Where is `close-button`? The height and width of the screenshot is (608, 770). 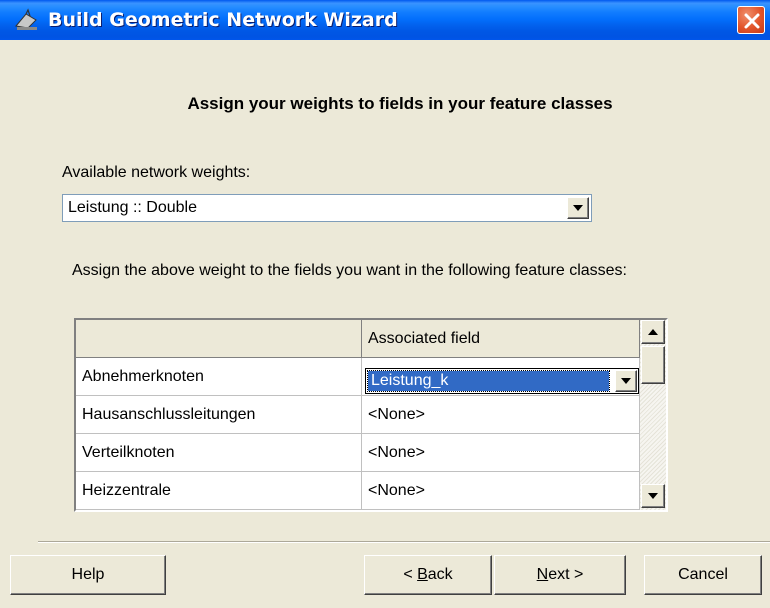 close-button is located at coordinates (751, 20).